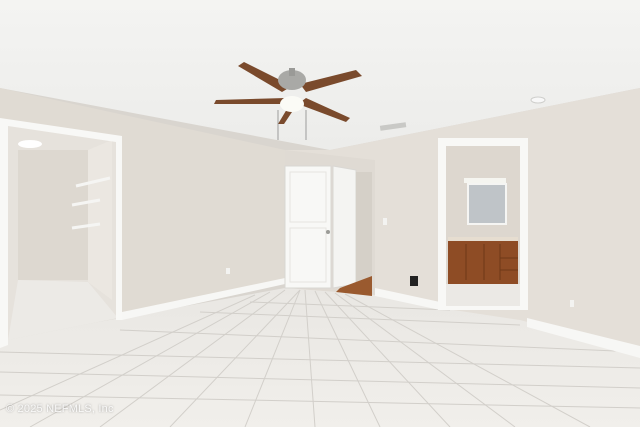  I want to click on photo-watermark: © 2025 NEFMLS, Inc, so click(60, 409).